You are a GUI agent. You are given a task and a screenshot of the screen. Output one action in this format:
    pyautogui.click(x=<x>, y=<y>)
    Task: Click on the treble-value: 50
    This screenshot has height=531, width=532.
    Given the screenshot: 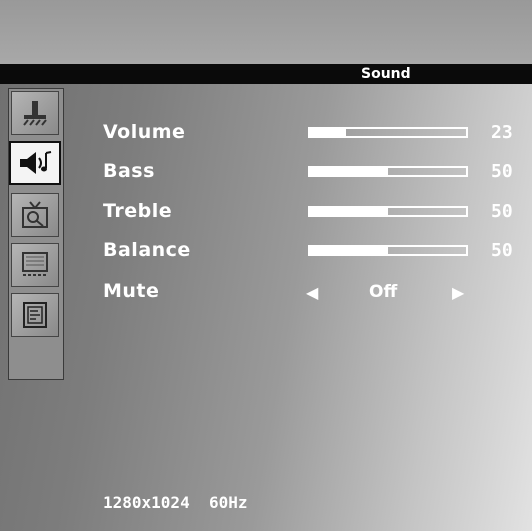 What is the action you would take?
    pyautogui.click(x=502, y=211)
    